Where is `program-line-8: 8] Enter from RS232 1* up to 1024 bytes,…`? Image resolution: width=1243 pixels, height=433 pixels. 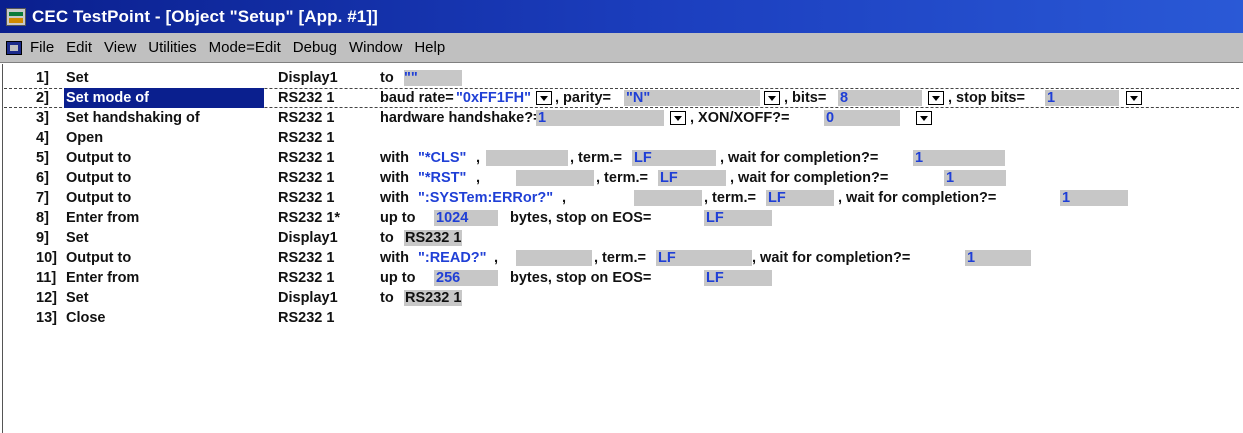 program-line-8: 8] Enter from RS232 1* up to 1024 bytes,… is located at coordinates (621, 218).